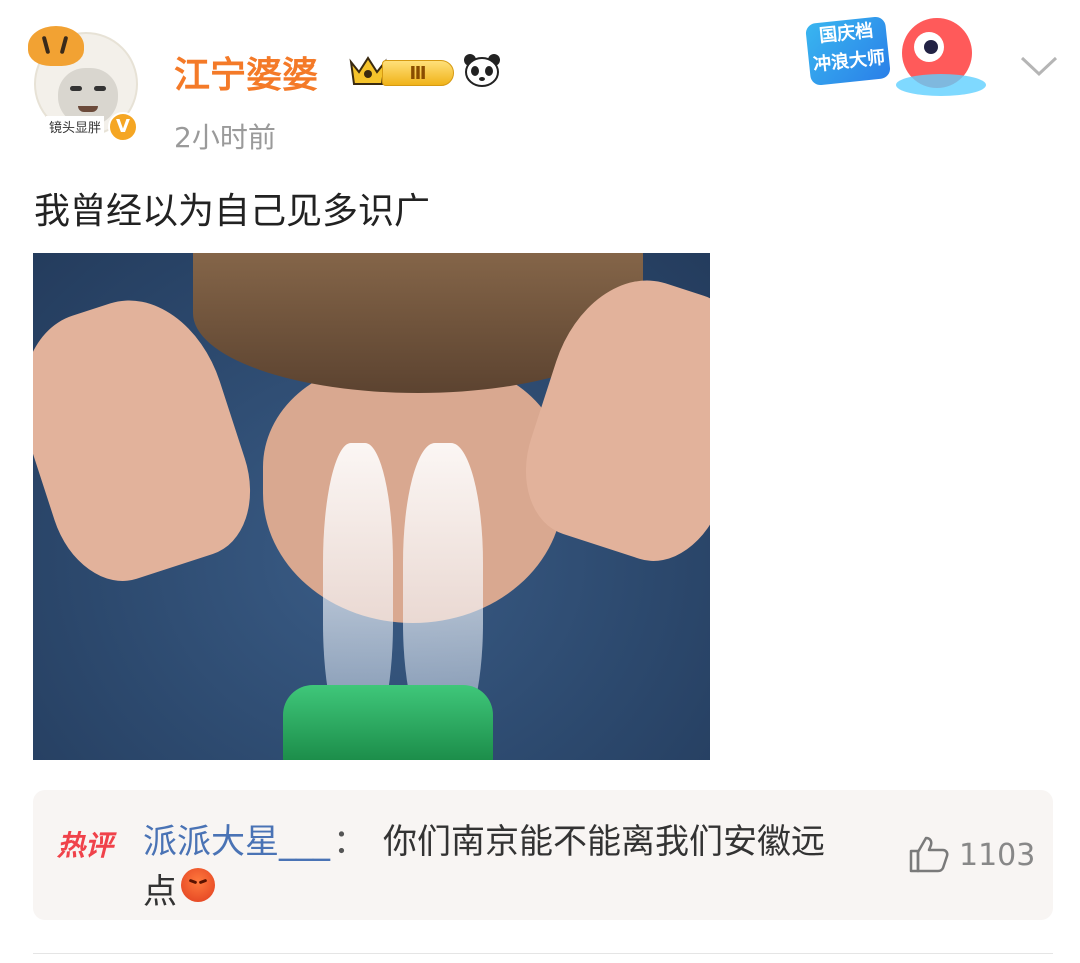 The image size is (1080, 963). What do you see at coordinates (232, 211) in the screenshot?
I see `post-text: 我曾经以为自己见多识广` at bounding box center [232, 211].